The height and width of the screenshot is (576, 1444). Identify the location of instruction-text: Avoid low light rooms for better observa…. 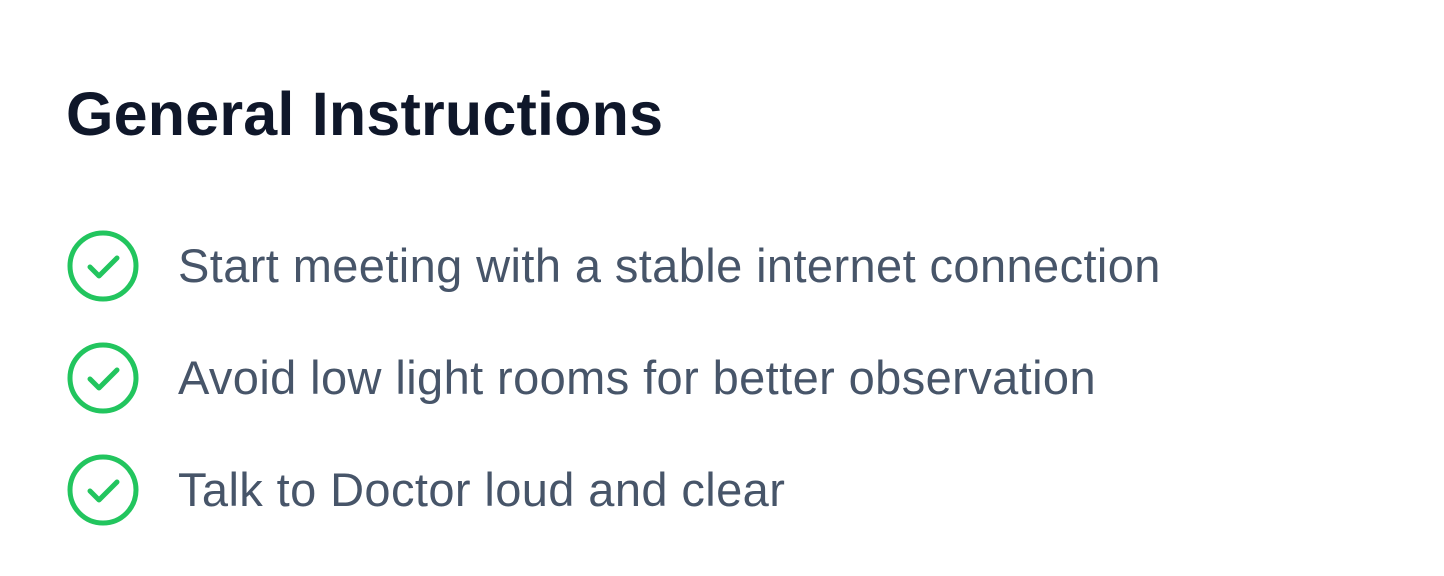
(637, 377).